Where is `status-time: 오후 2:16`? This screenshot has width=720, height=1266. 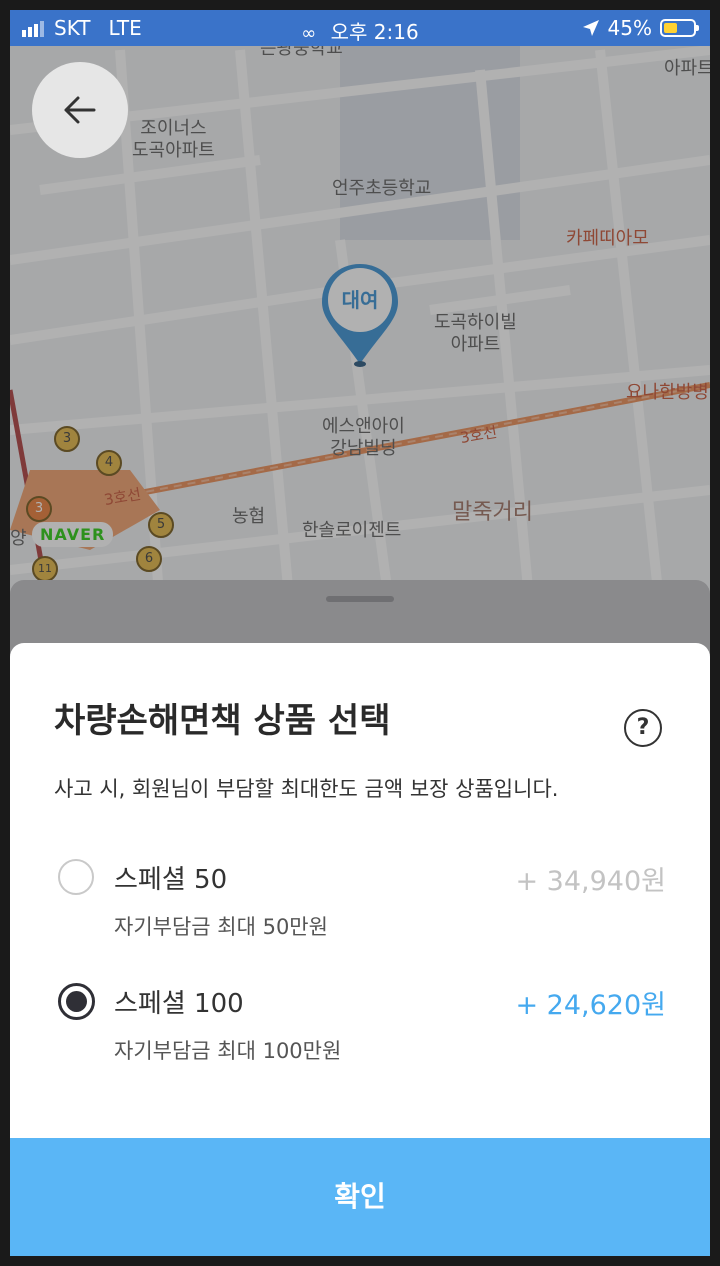
status-time: 오후 2:16 is located at coordinates (374, 32).